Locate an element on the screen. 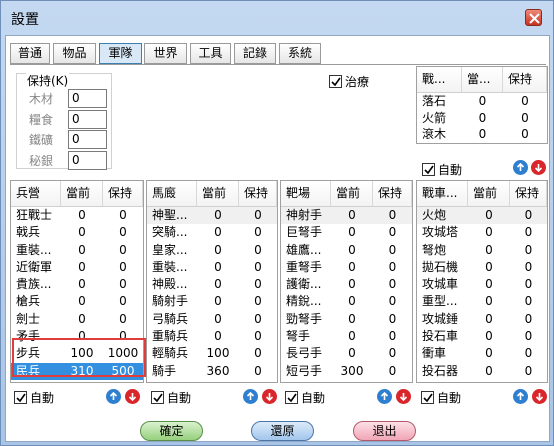 The height and width of the screenshot is (446, 554). range-auto-checkbox: 自動 is located at coordinates (305, 397).